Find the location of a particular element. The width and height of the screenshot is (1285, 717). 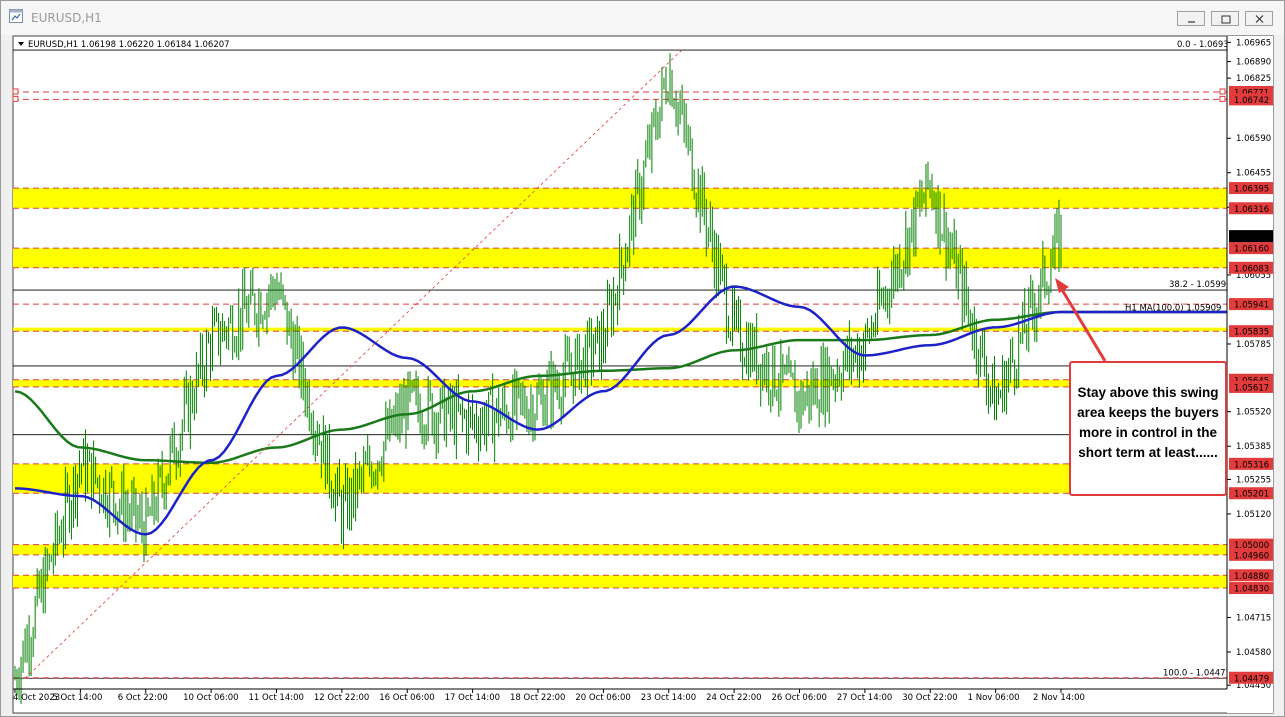

x-tick-label-1: 5 Oct 14:00 is located at coordinates (77, 698).